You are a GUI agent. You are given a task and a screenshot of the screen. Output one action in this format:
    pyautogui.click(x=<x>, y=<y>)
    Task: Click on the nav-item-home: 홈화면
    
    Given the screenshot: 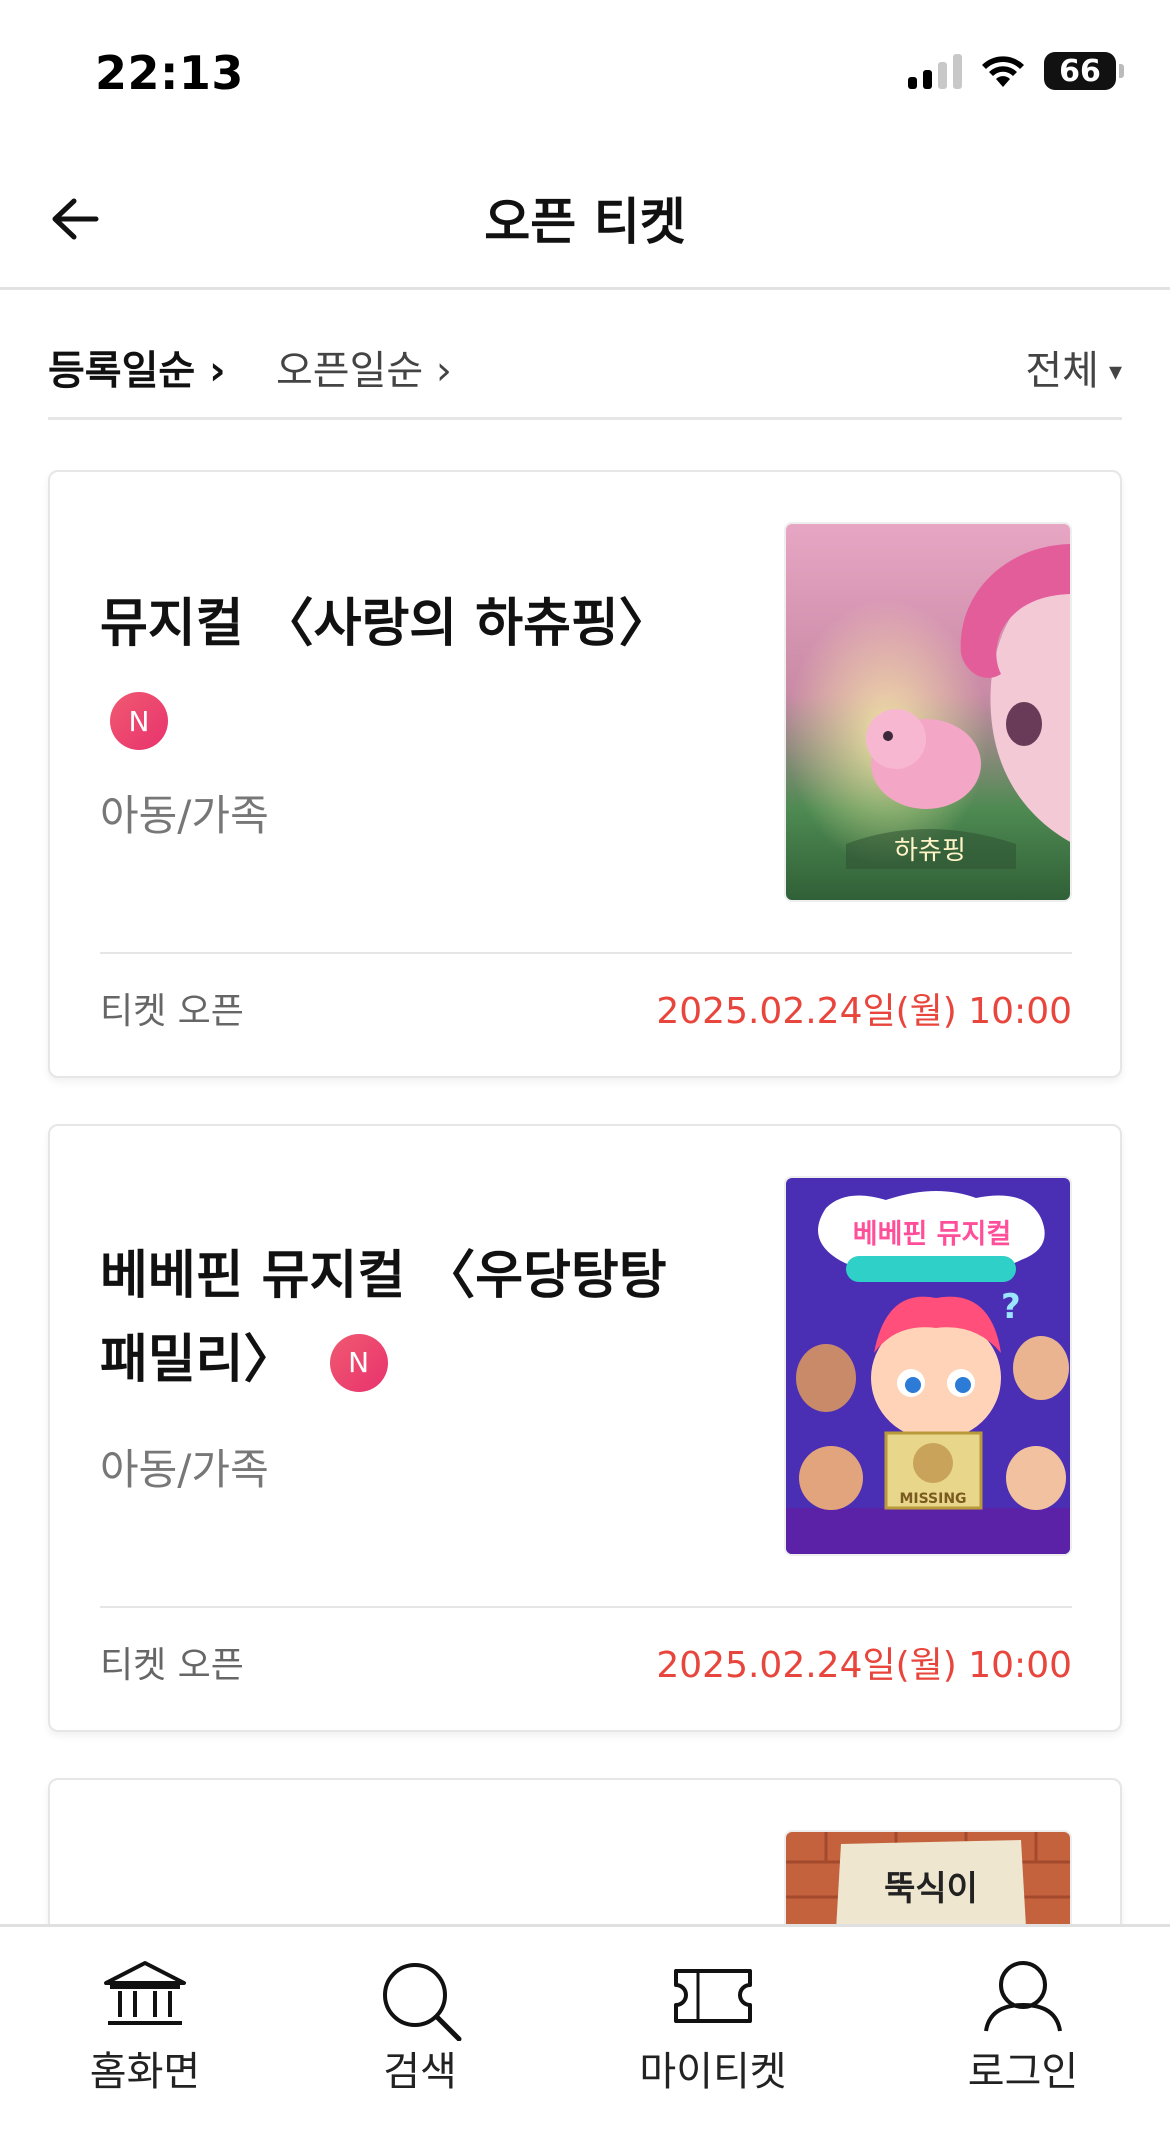 What is the action you would take?
    pyautogui.click(x=145, y=2028)
    